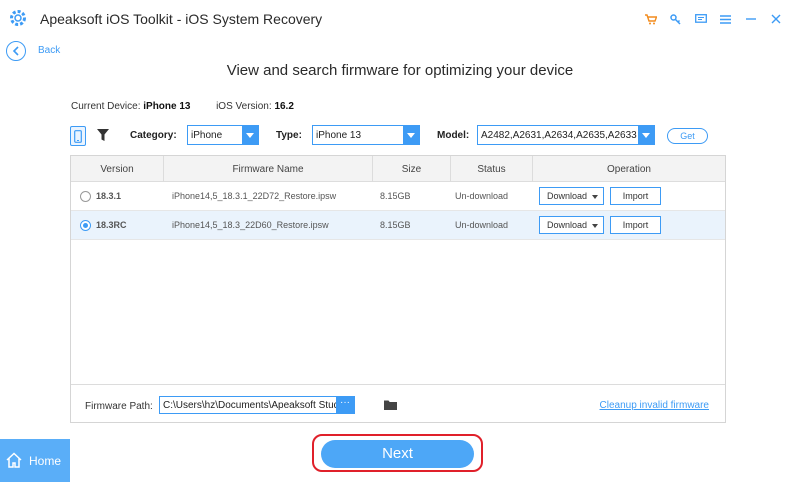 This screenshot has height=492, width=800. Describe the element at coordinates (14, 460) in the screenshot. I see `home-icon` at that location.